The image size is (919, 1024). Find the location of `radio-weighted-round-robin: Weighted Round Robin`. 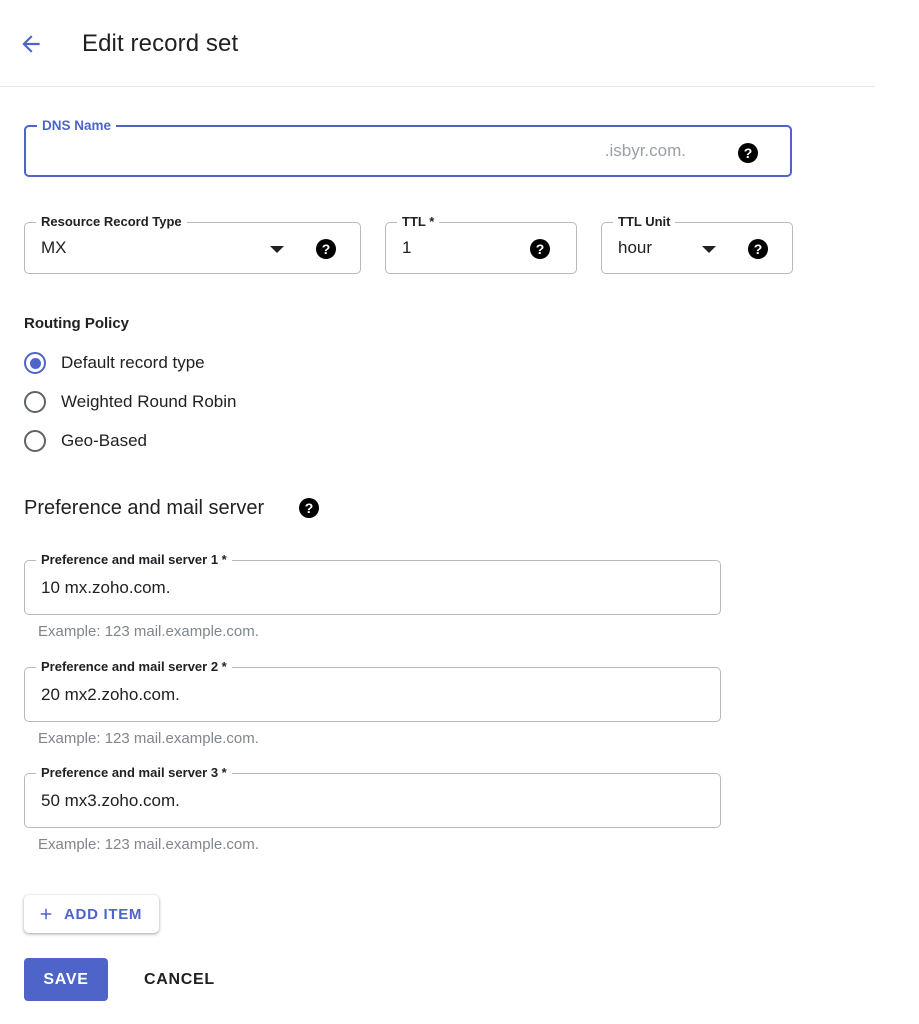

radio-weighted-round-robin: Weighted Round Robin is located at coordinates (189, 402).